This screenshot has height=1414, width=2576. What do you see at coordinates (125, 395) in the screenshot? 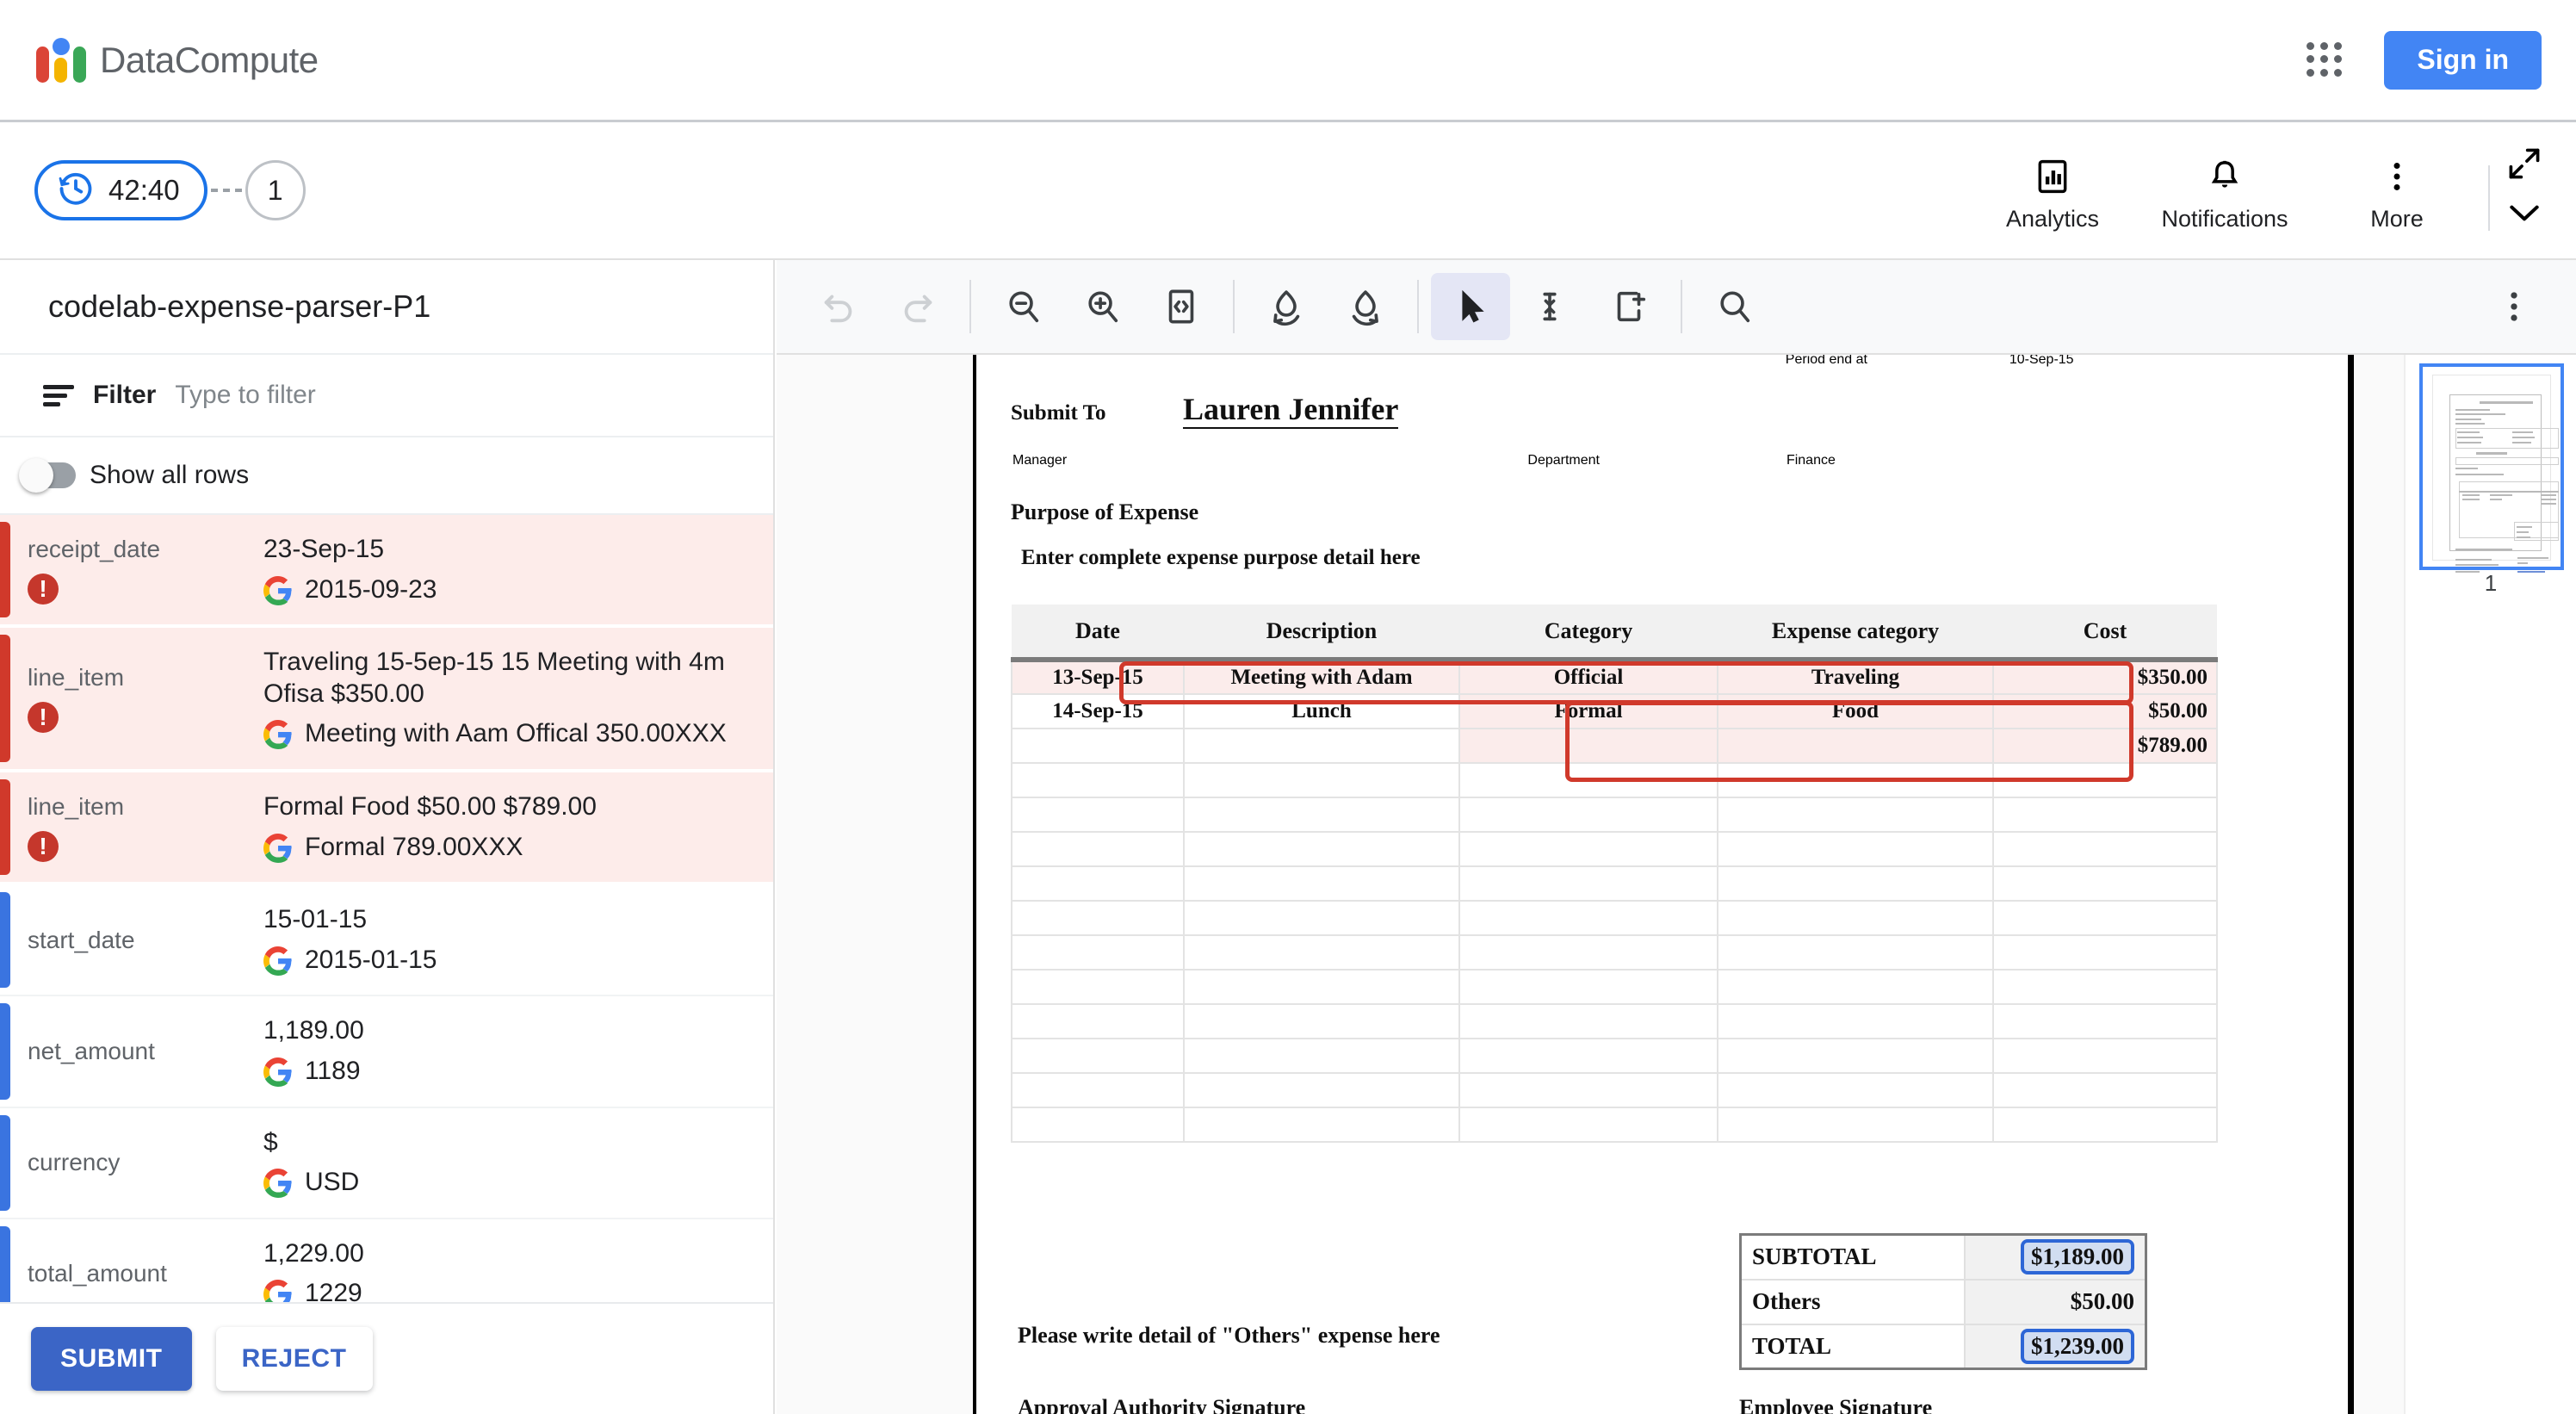
I see `filter-label: Filter` at bounding box center [125, 395].